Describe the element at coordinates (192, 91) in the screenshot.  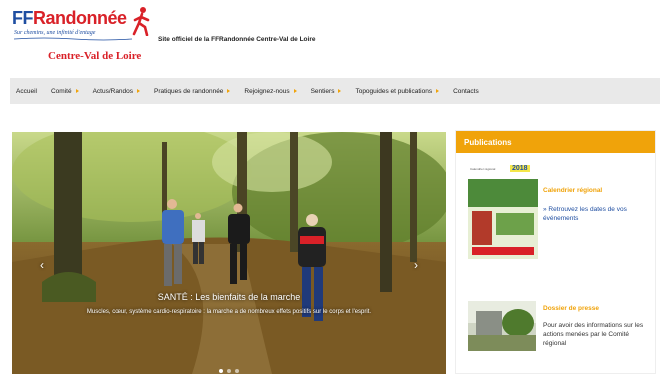
I see `nav-item-pratiques: Pratiques de randonnée` at that location.